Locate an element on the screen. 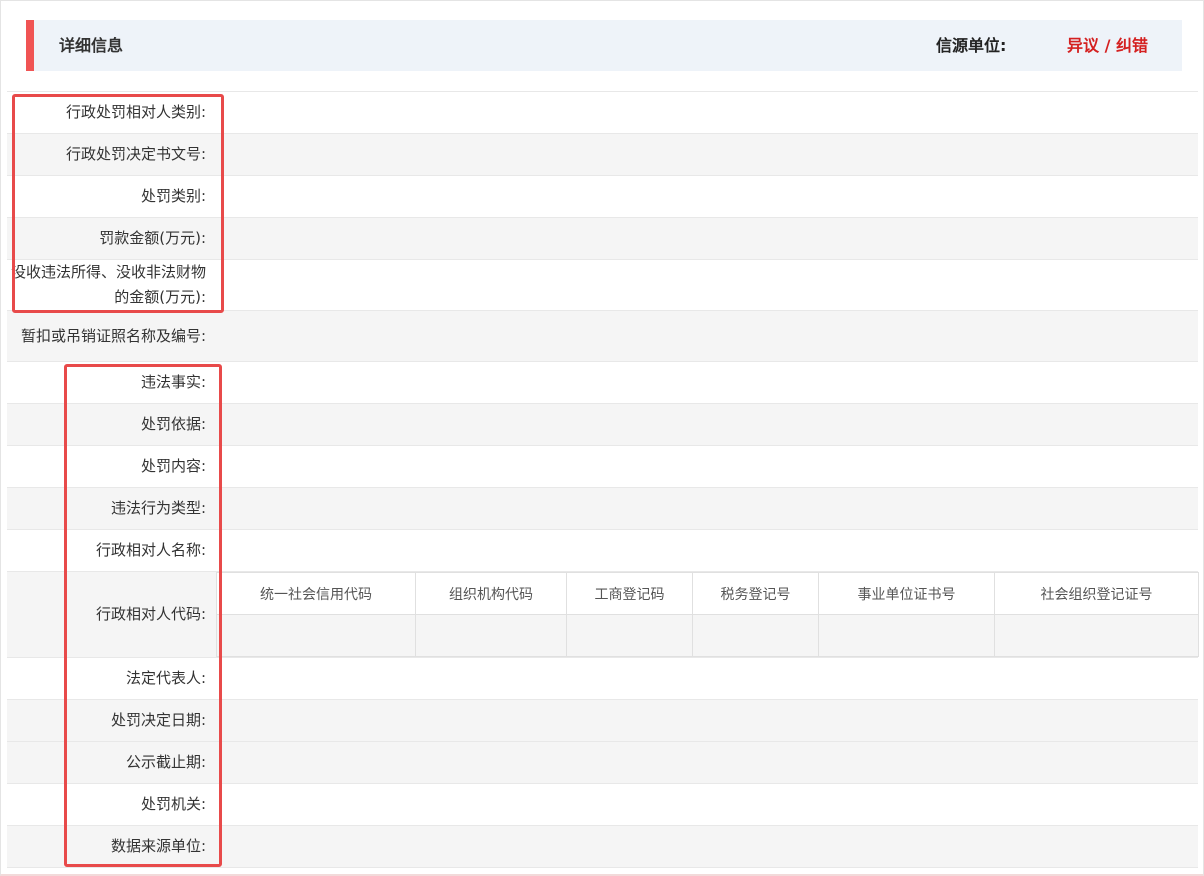  code-header-unified-credit: 统一社会信用代码 is located at coordinates (316, 593).